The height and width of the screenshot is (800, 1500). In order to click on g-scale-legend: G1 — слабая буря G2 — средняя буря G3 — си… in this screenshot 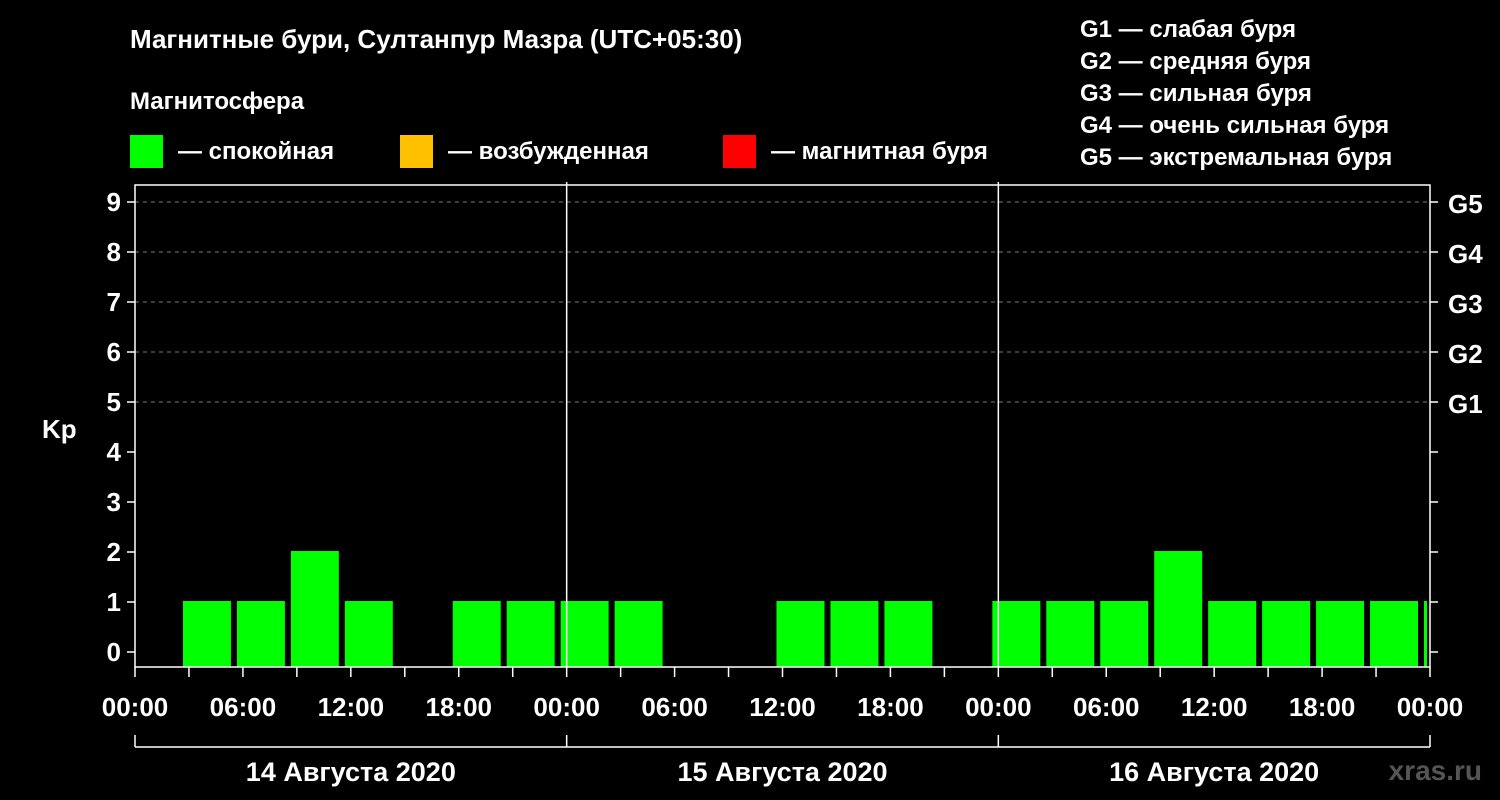, I will do `click(1236, 93)`.